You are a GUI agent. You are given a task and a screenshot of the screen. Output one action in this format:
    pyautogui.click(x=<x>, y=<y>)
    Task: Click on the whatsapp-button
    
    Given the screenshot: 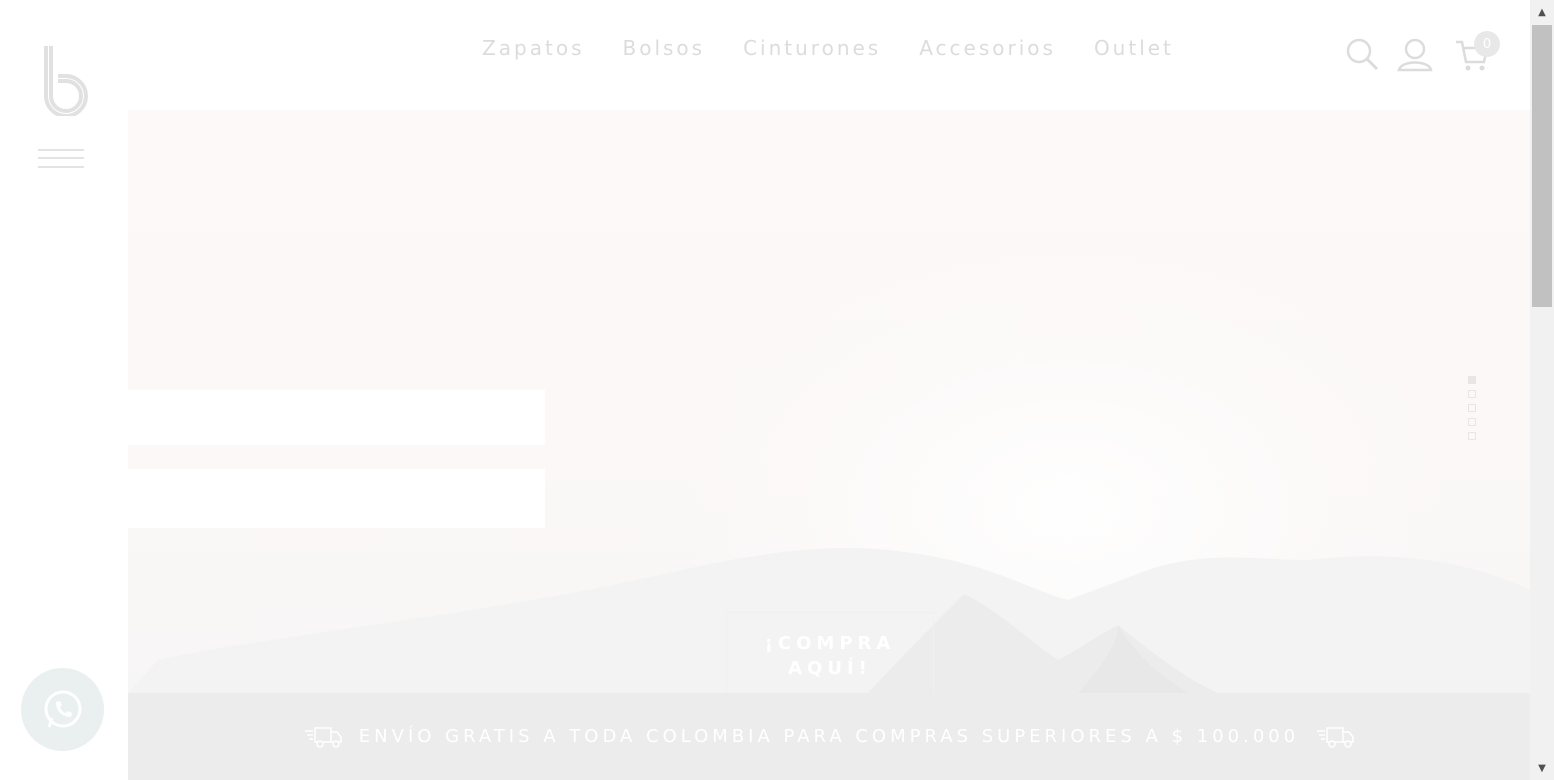 What is the action you would take?
    pyautogui.click(x=62, y=709)
    